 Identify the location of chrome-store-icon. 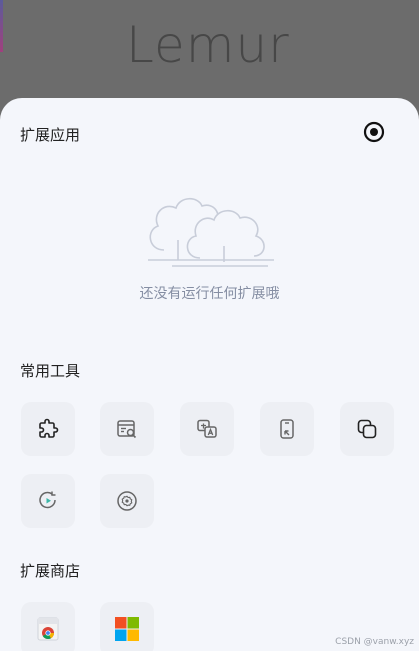
(48, 629).